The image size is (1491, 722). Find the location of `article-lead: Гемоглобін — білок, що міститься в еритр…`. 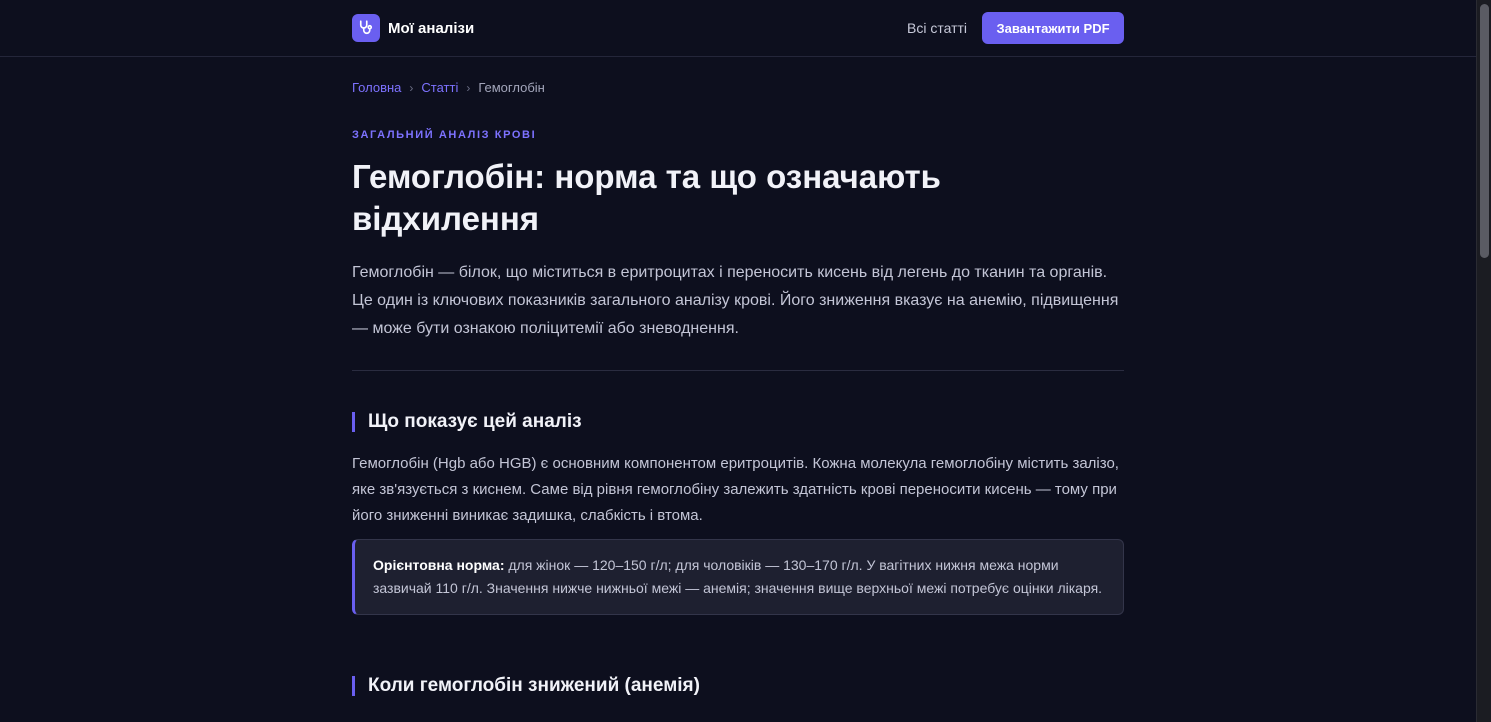

article-lead: Гемоглобін — білок, що міститься в еритр… is located at coordinates (735, 300).